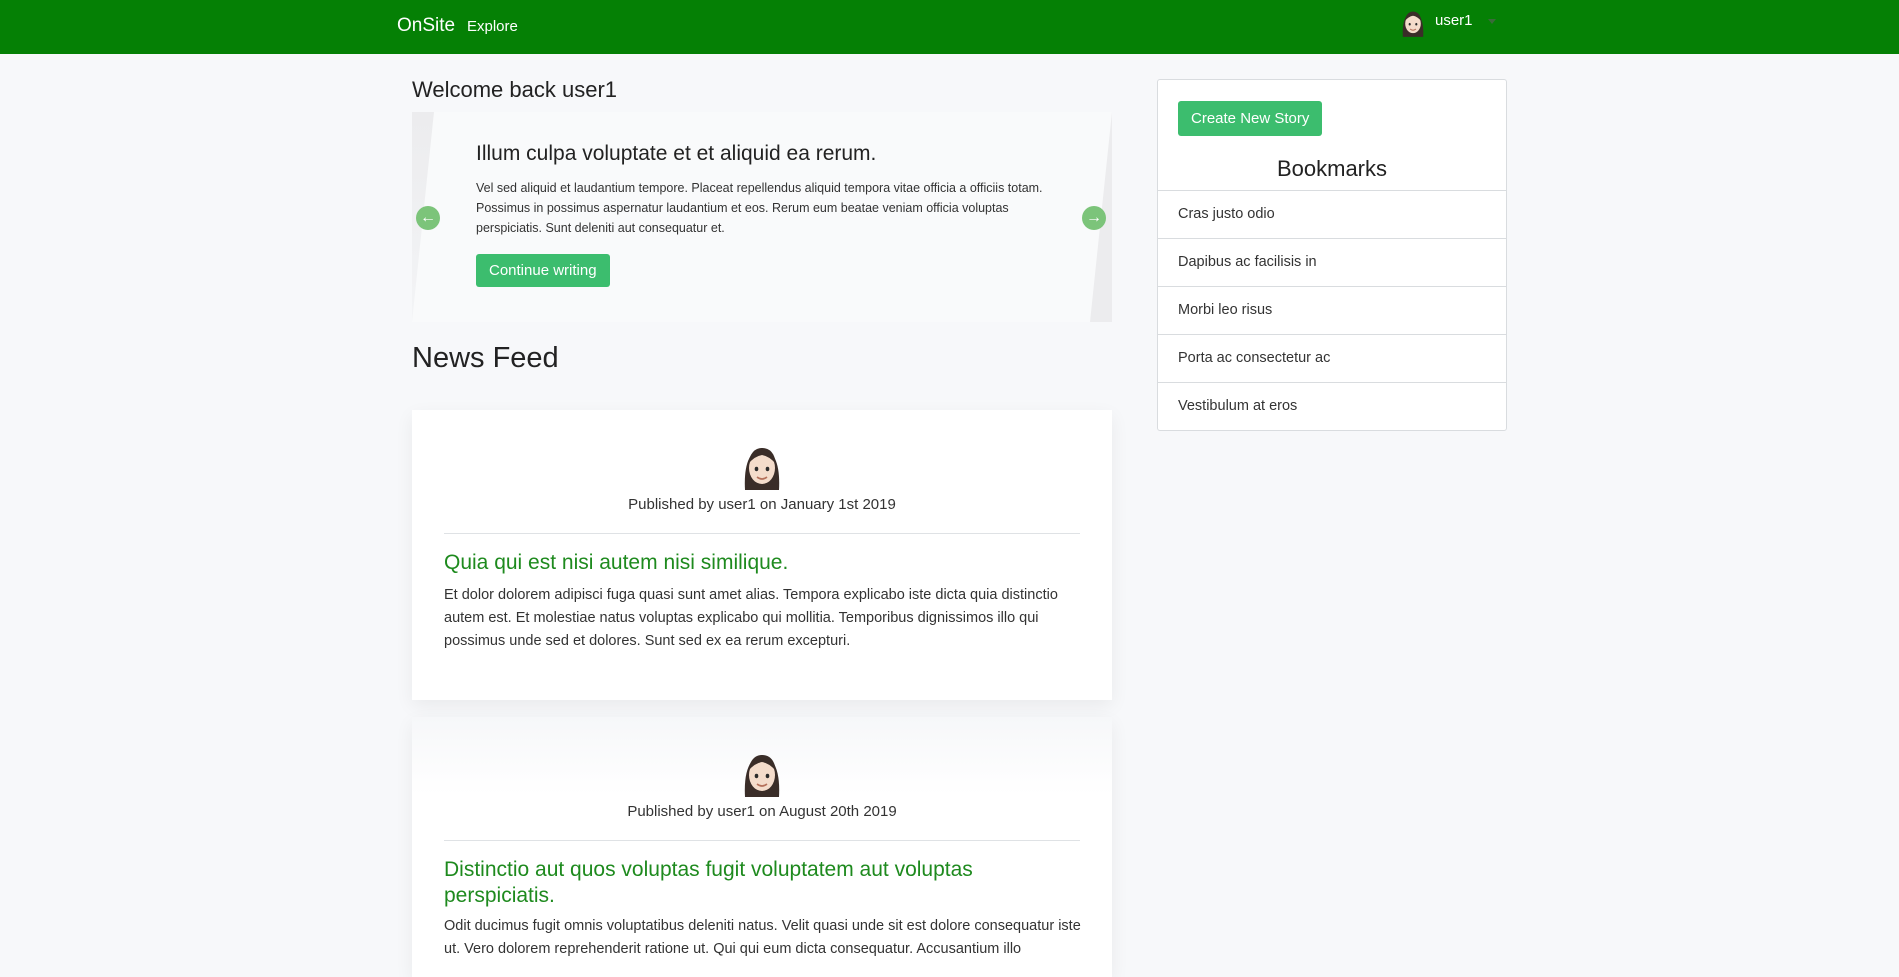 The width and height of the screenshot is (1899, 977). What do you see at coordinates (1094, 218) in the screenshot?
I see `arrow-right-circle-icon: →` at bounding box center [1094, 218].